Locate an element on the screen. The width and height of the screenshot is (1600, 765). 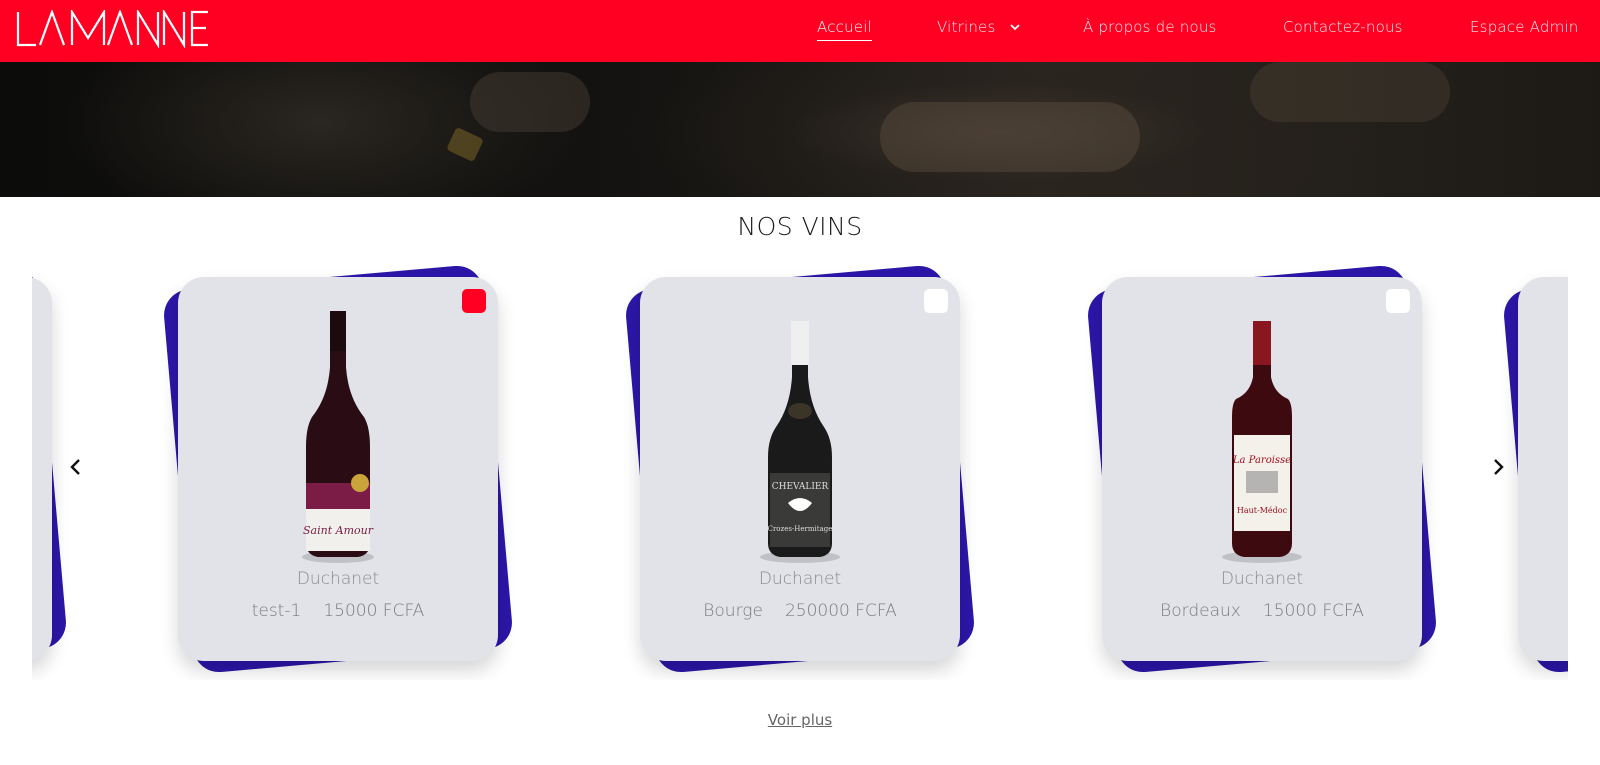
voir-plus-link: Voir plus is located at coordinates (800, 720).